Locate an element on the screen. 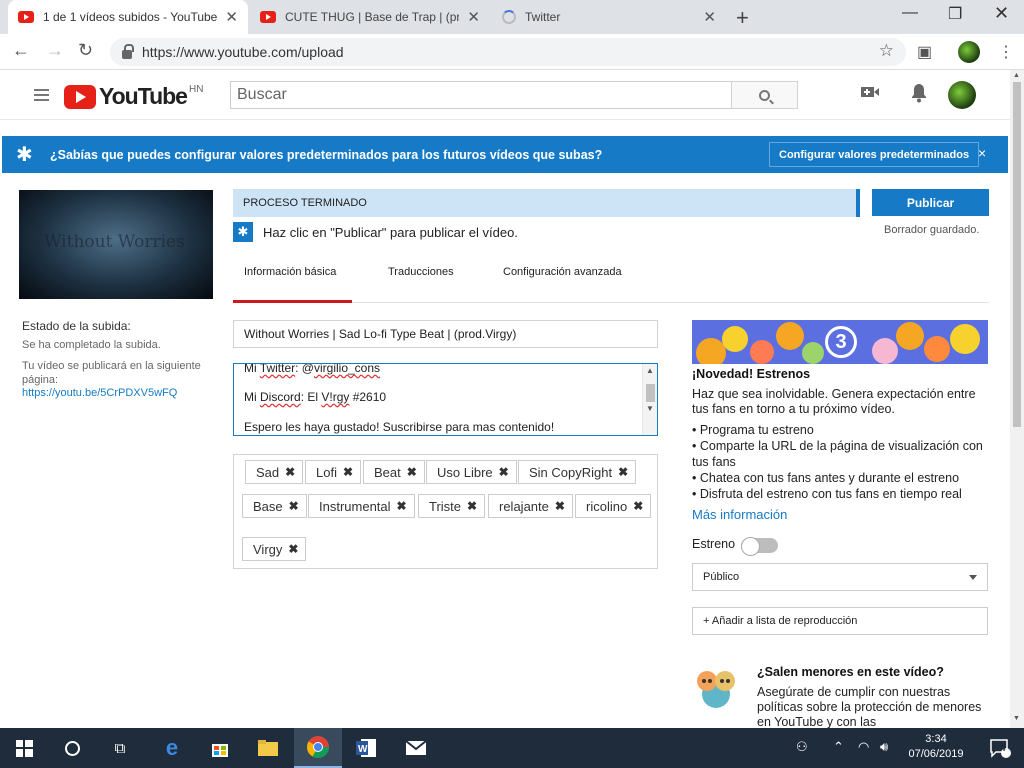 The image size is (1024, 768). taskbar-word: W is located at coordinates (366, 748).